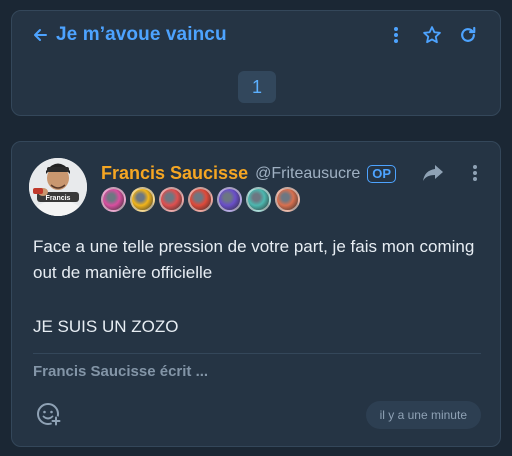  What do you see at coordinates (432, 35) in the screenshot?
I see `star-icon` at bounding box center [432, 35].